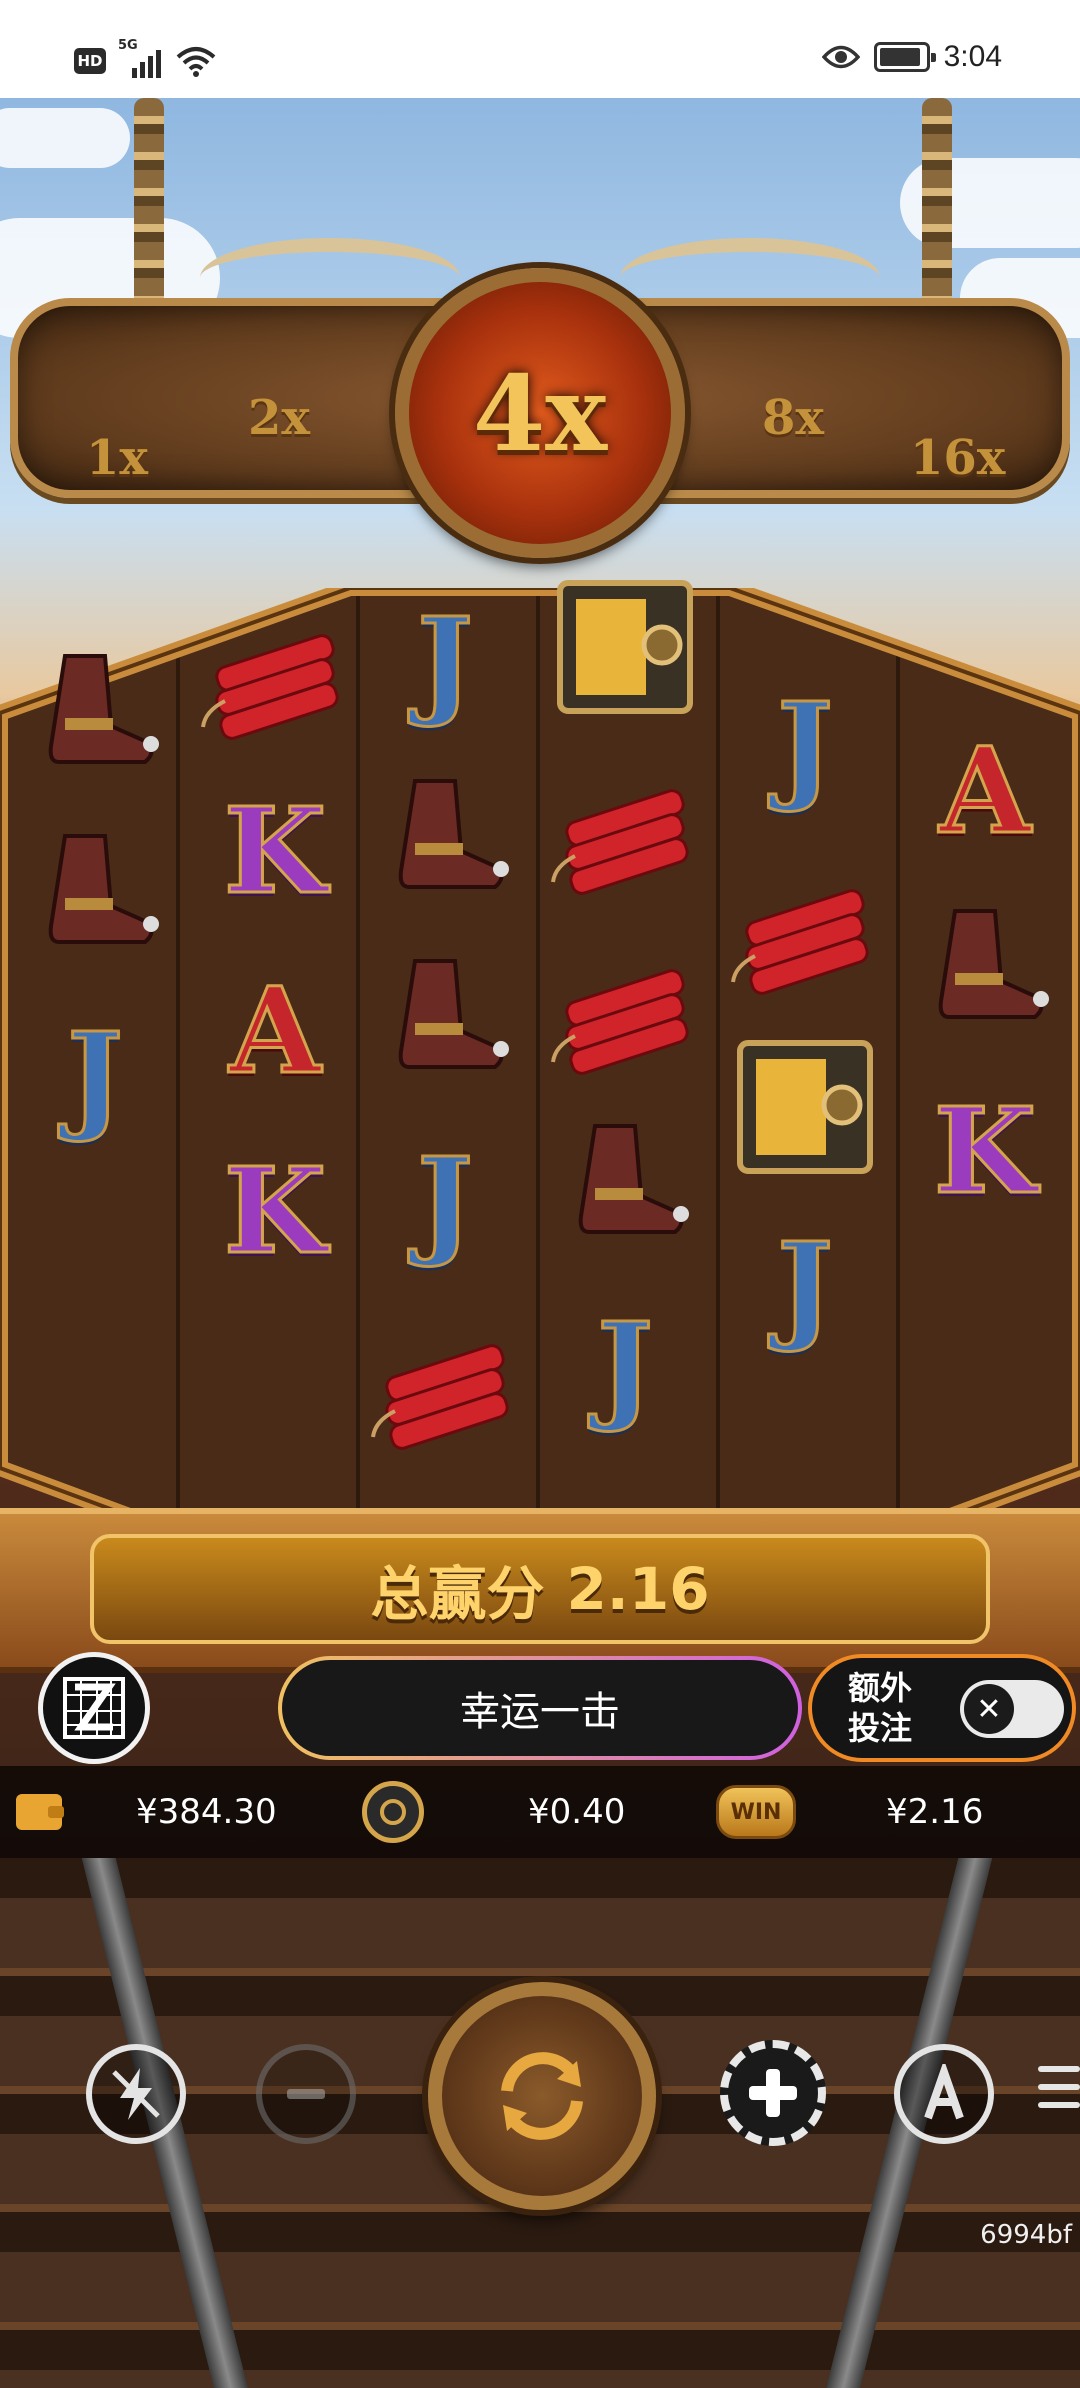  I want to click on win-icon-group: WIN, so click(756, 1812).